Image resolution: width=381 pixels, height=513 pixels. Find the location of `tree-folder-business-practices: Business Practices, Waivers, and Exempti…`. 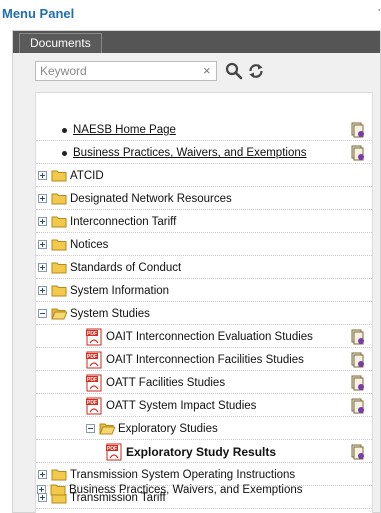

tree-folder-business-practices: Business Practices, Waivers, and Exempti… is located at coordinates (203, 490).